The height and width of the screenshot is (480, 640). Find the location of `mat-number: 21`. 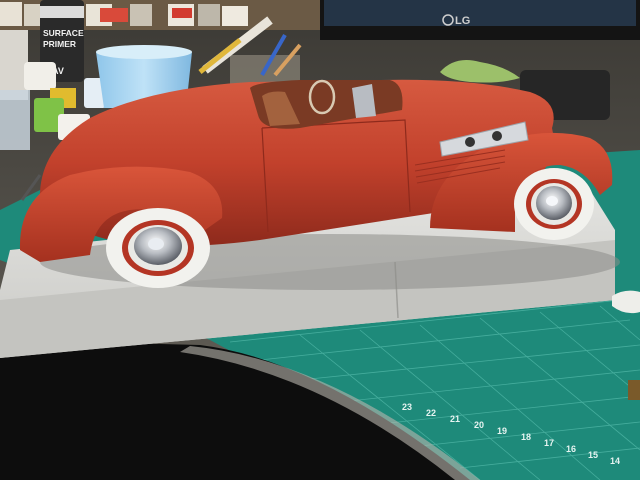

mat-number: 21 is located at coordinates (455, 419).